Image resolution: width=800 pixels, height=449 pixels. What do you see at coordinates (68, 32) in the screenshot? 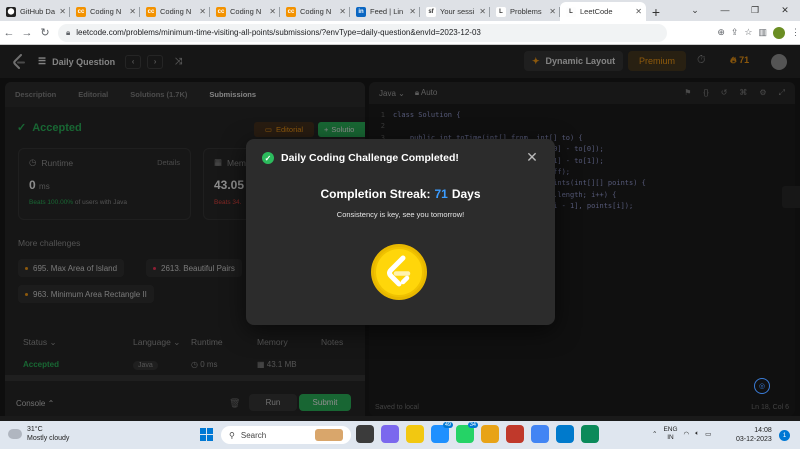
I see `lock-icon: 🔒︎` at bounding box center [68, 32].